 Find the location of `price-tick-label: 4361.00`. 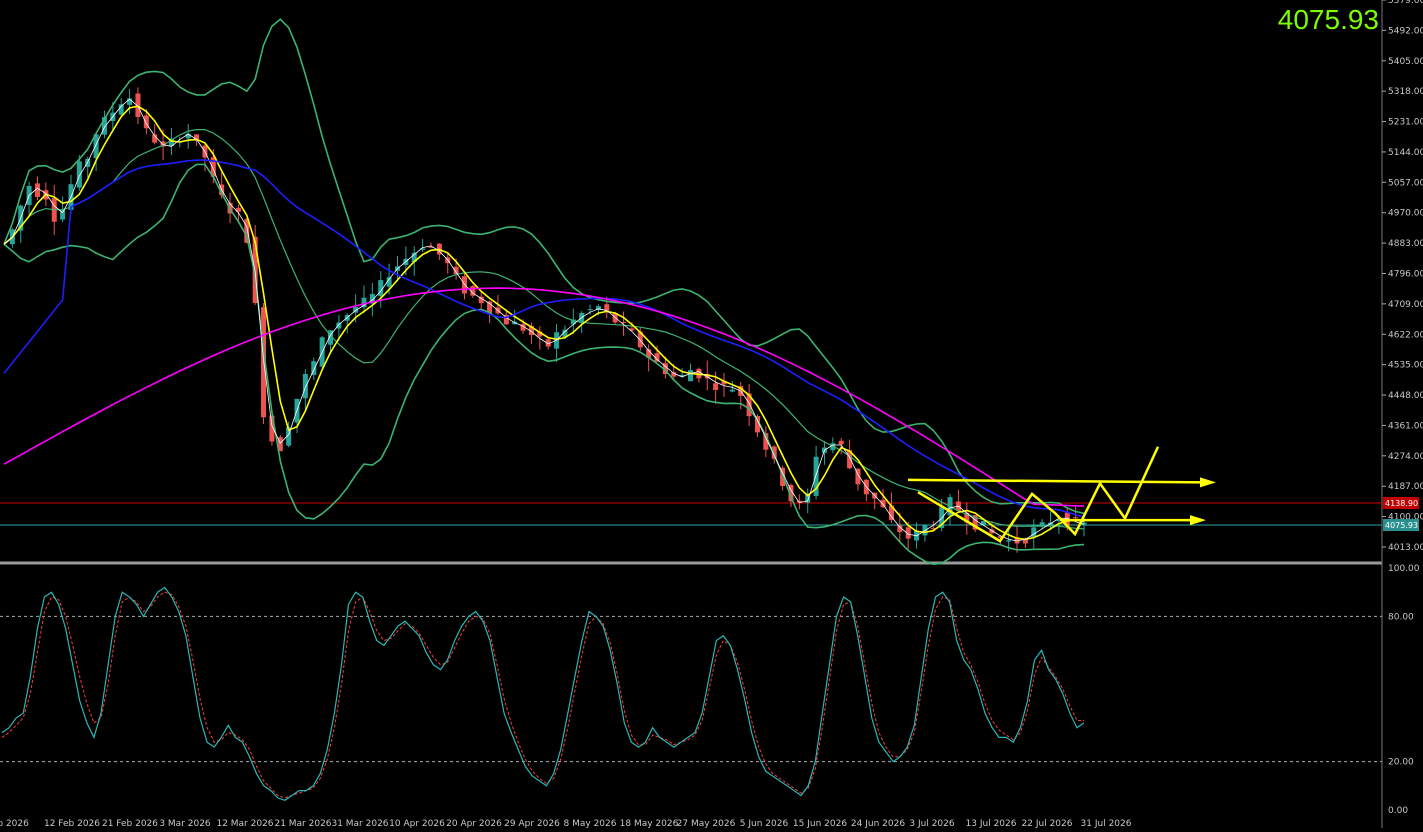

price-tick-label: 4361.00 is located at coordinates (1405, 426).